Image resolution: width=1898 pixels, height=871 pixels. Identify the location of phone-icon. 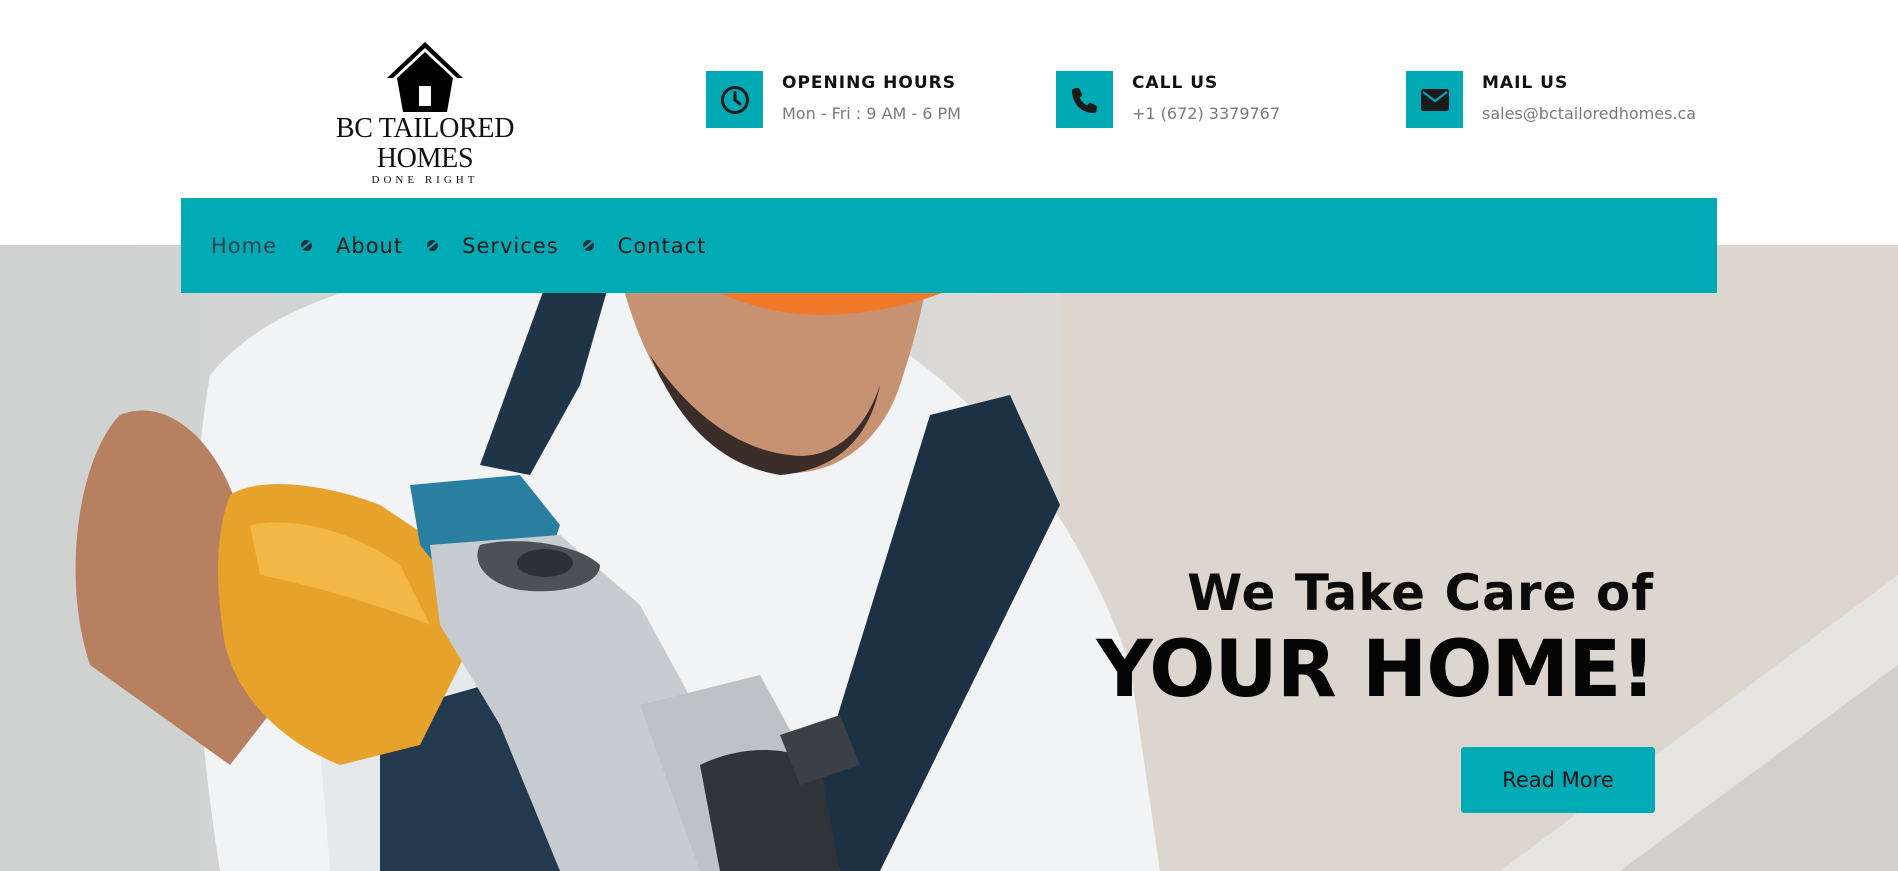
(1084, 99).